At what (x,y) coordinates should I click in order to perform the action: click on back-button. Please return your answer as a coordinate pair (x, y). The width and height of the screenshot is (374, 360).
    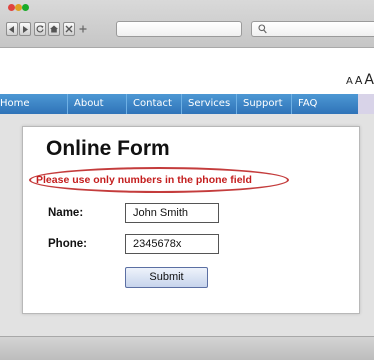
    Looking at the image, I should click on (12, 29).